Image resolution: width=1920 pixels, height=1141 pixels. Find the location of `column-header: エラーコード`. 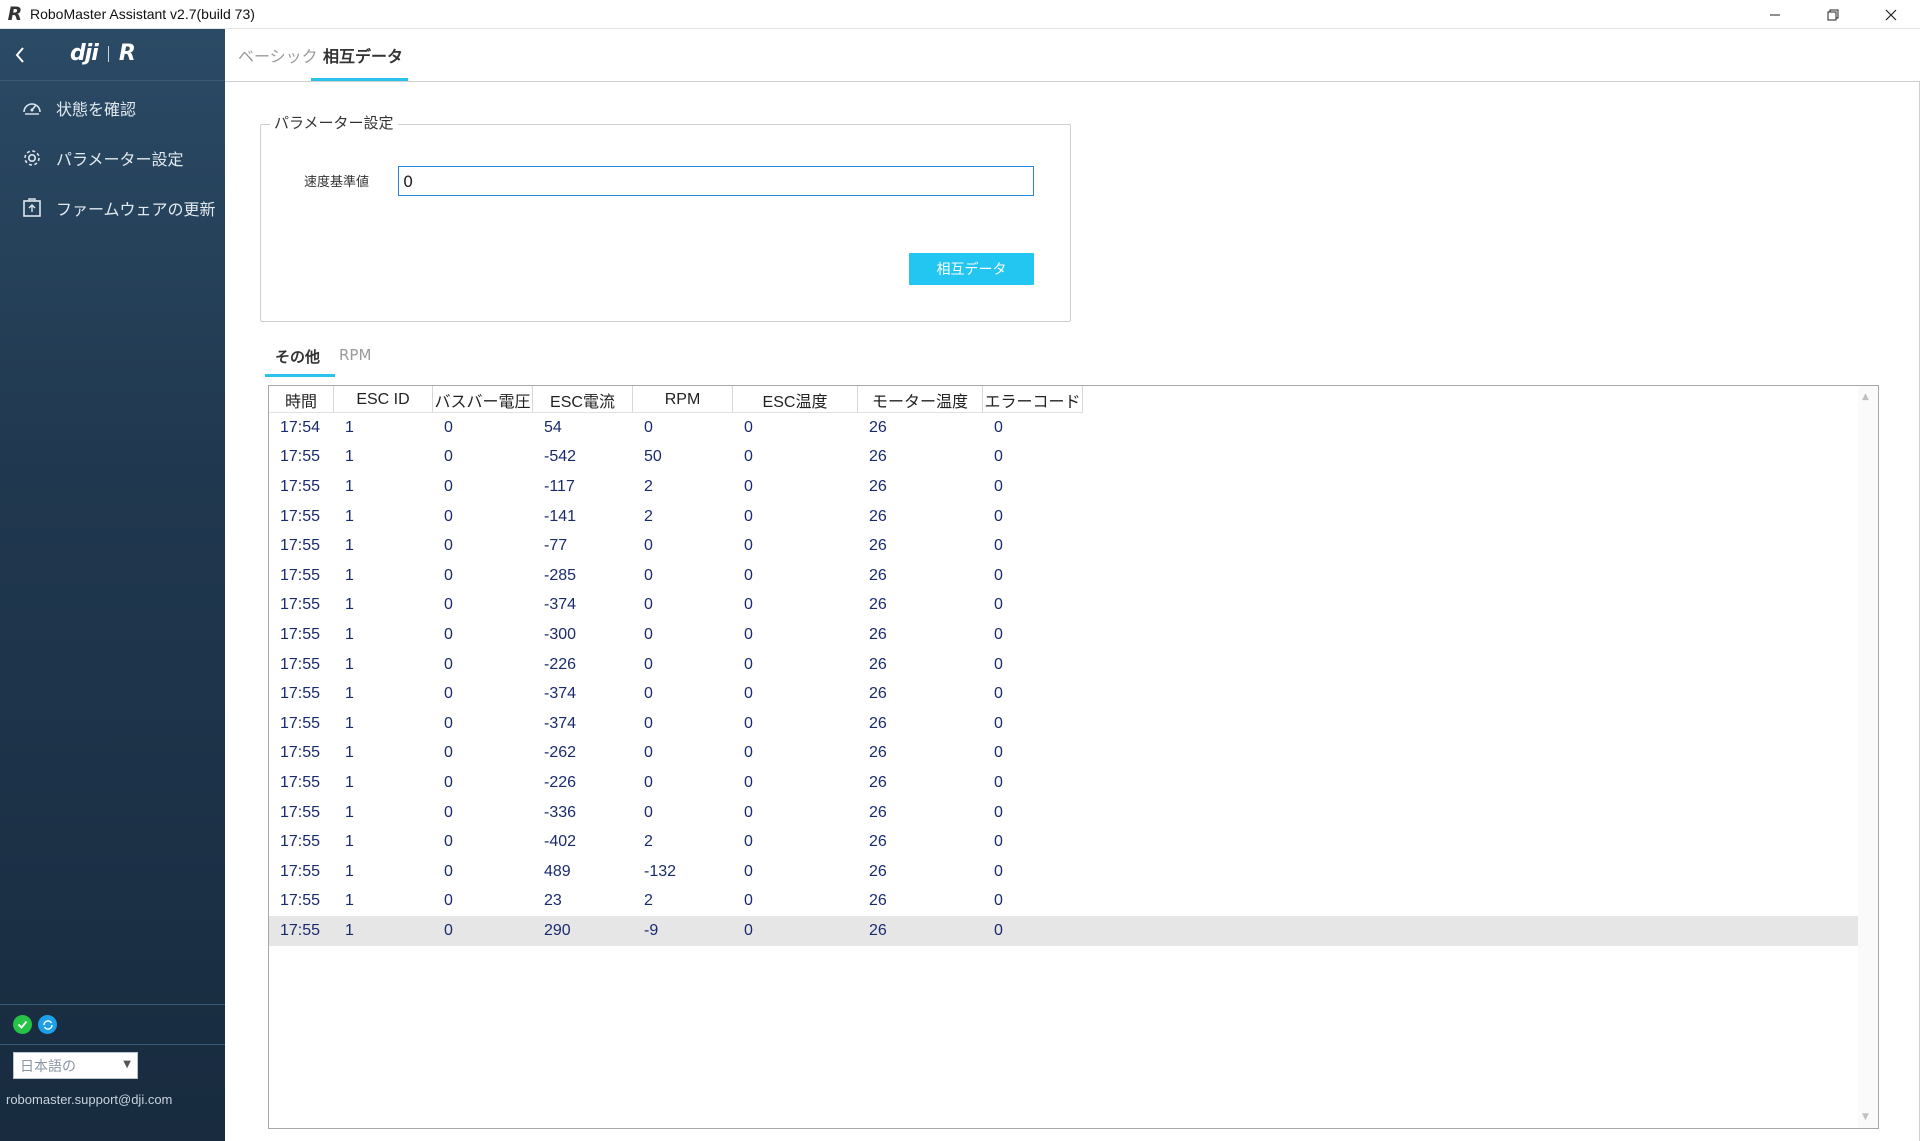

column-header: エラーコード is located at coordinates (1033, 399).